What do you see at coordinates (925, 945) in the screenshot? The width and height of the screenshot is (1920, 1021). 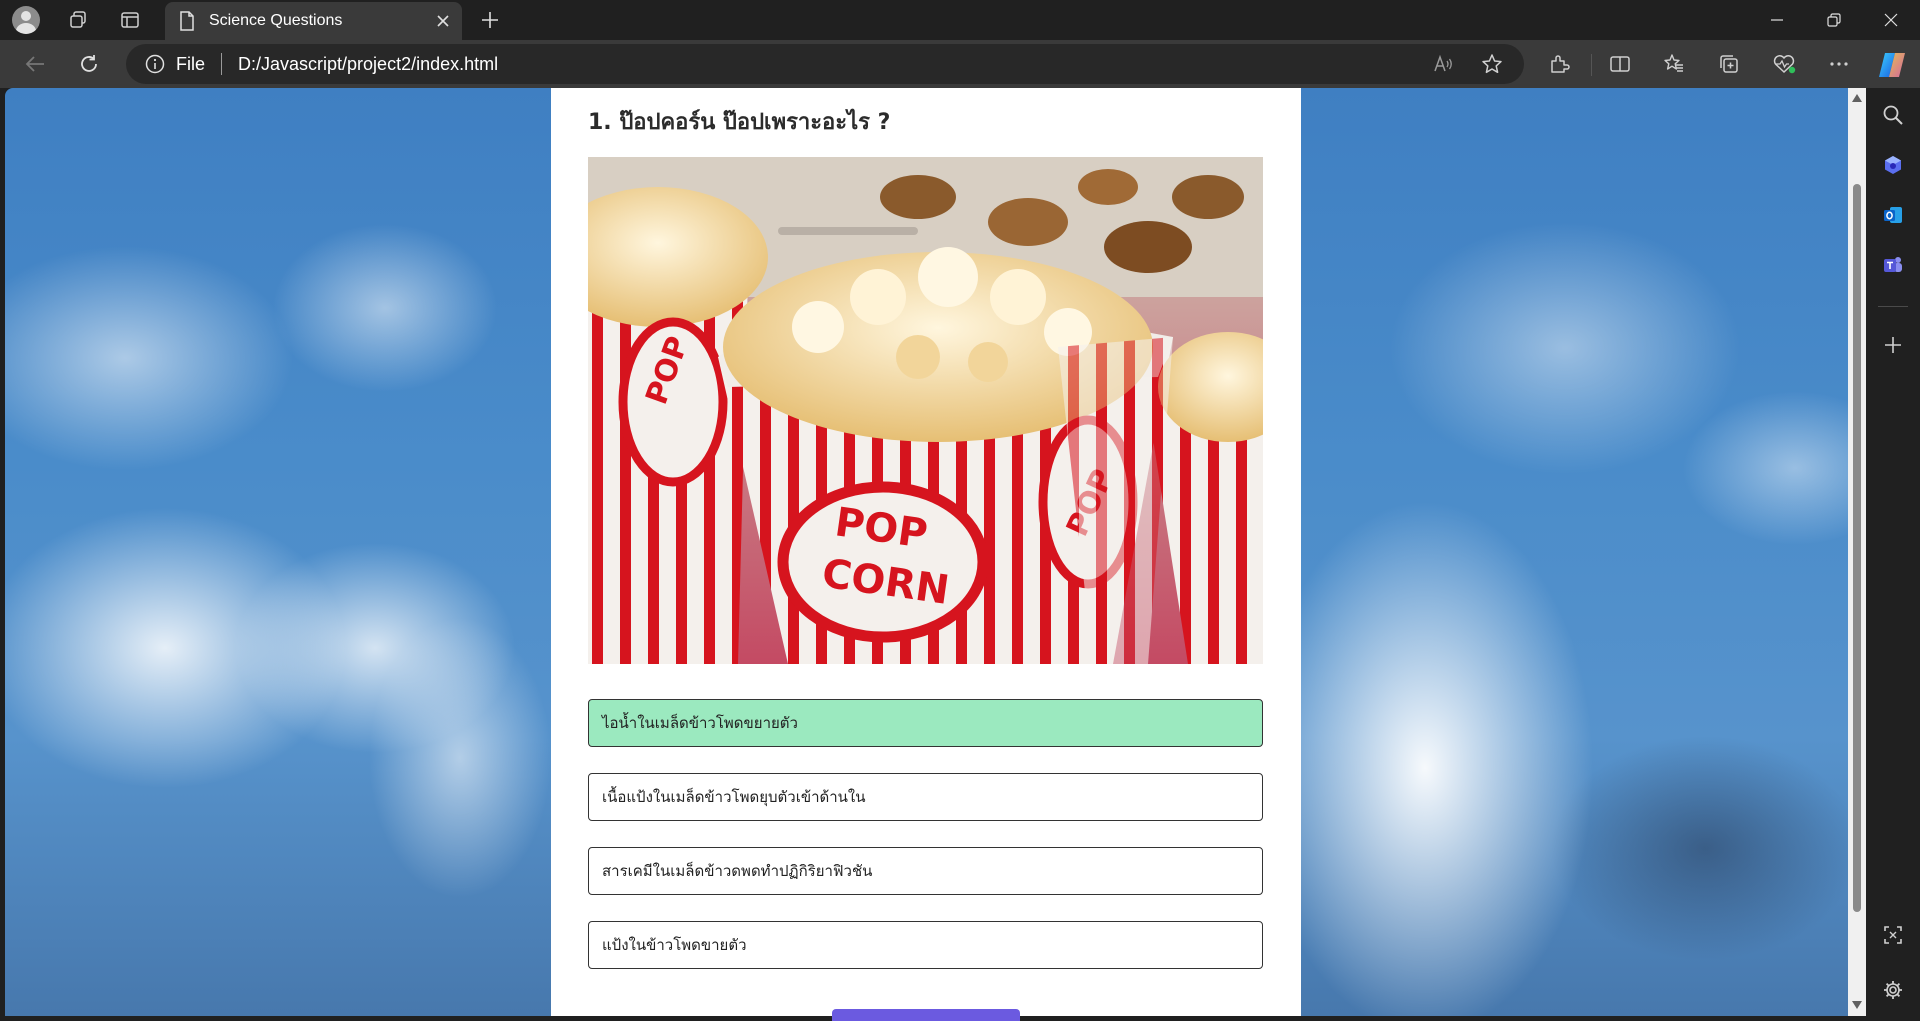 I see `answer-option-4: แป้งในข้าวโพดขายตัว` at bounding box center [925, 945].